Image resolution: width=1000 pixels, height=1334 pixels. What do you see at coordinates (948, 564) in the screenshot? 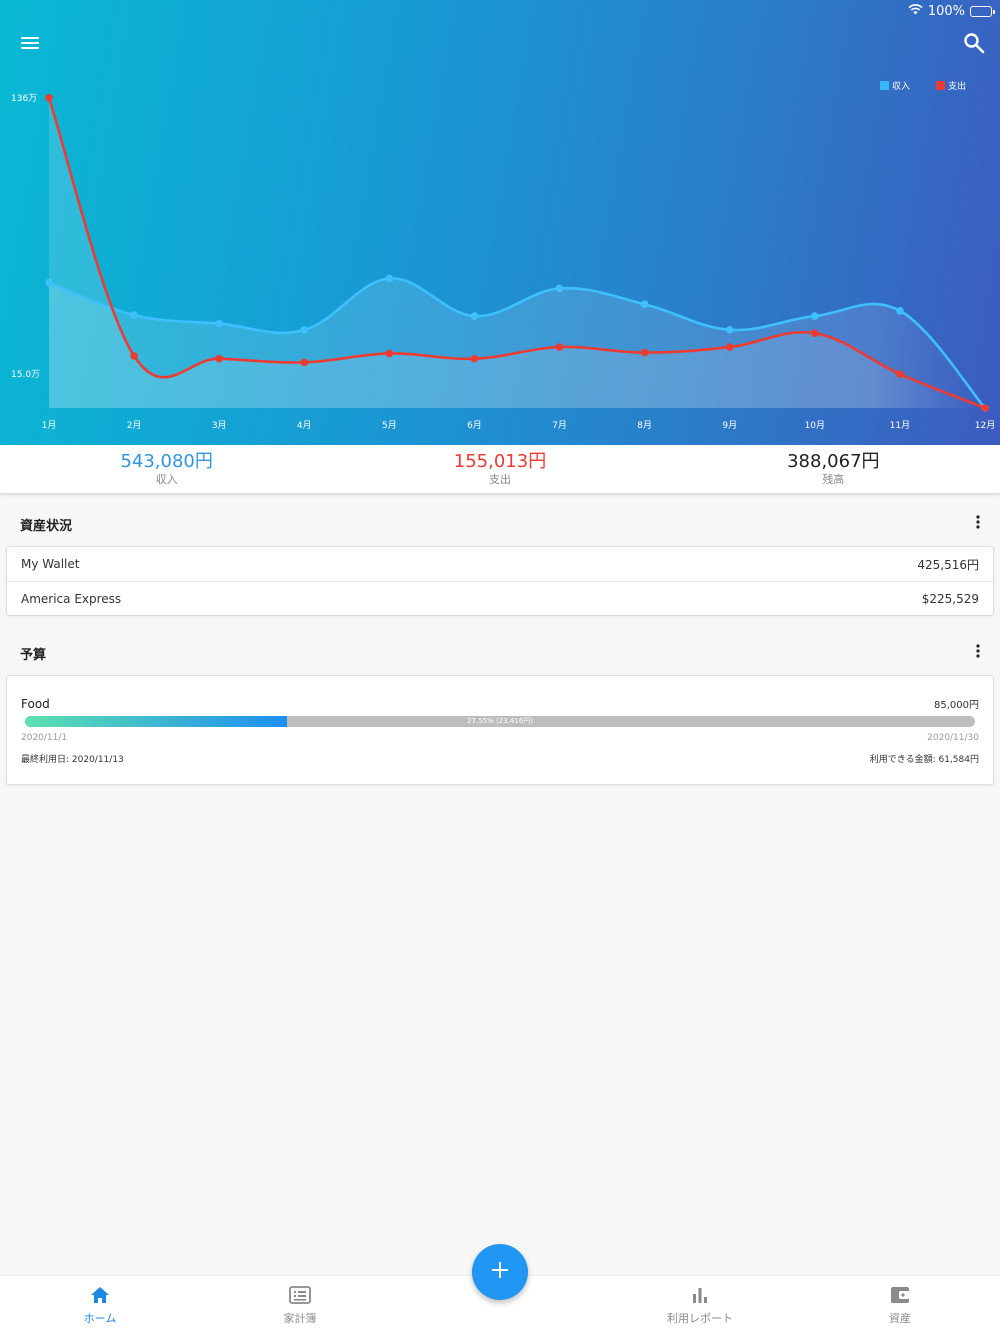
I see `account-amount: 425,516円` at bounding box center [948, 564].